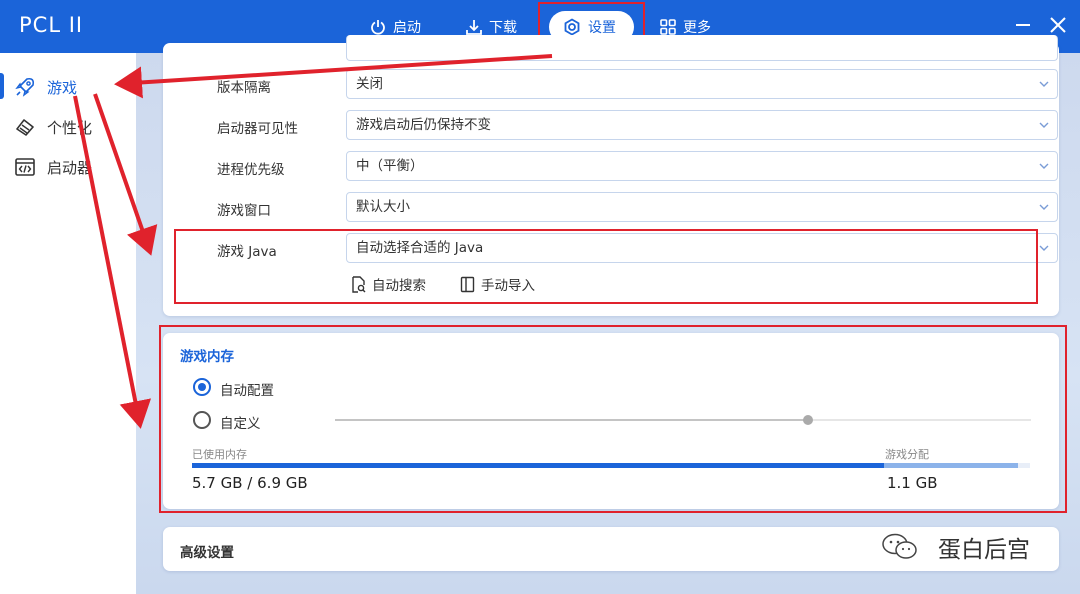 This screenshot has height=594, width=1080. I want to click on sidebar-item-label: 启动器, so click(70, 168).